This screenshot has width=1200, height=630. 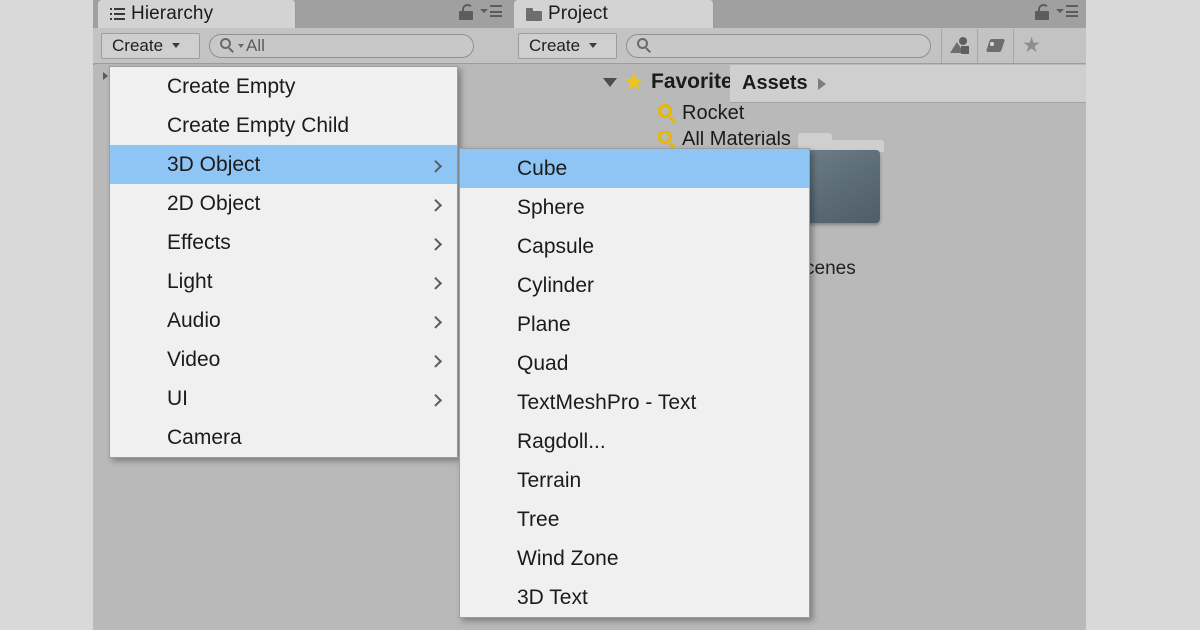 I want to click on project-toolbar: Create ★, so click(x=798, y=46).